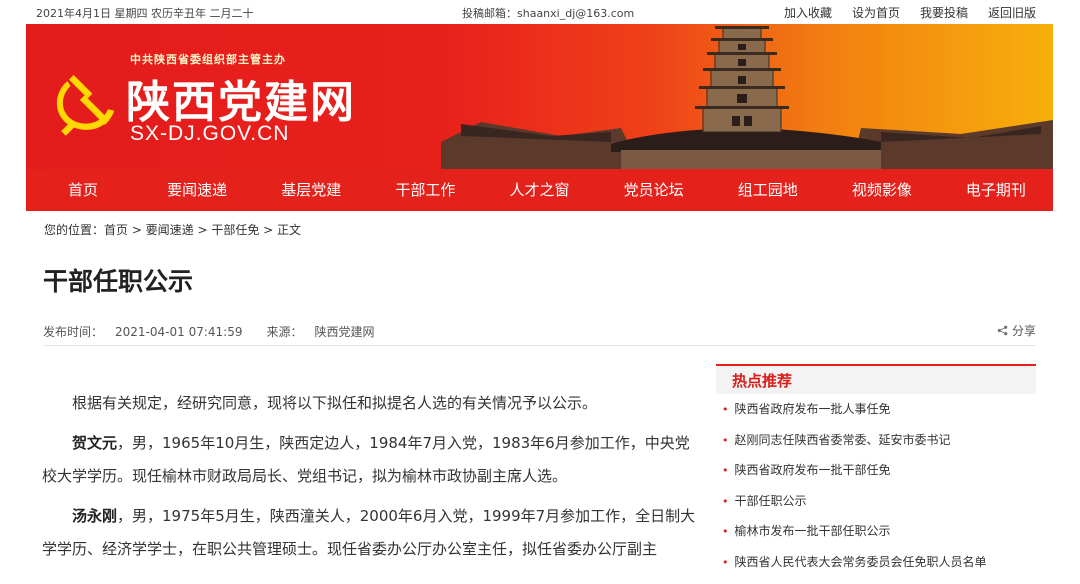 The width and height of the screenshot is (1080, 584). What do you see at coordinates (85, 105) in the screenshot?
I see `party-emblem-icon` at bounding box center [85, 105].